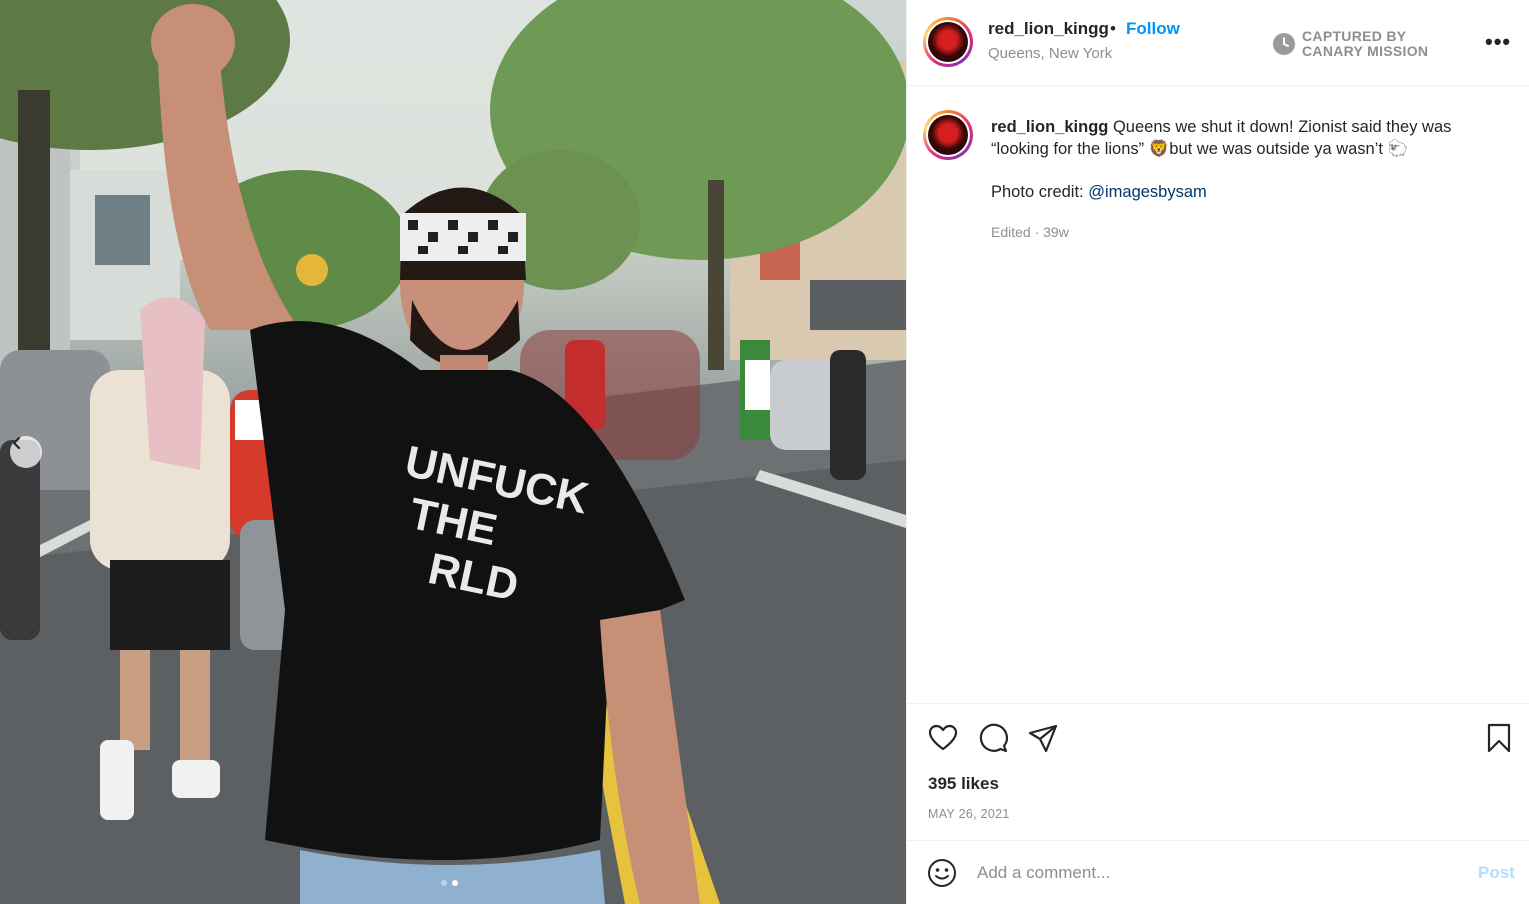  Describe the element at coordinates (1040, 192) in the screenshot. I see `credit-prefix: Photo credit:` at that location.